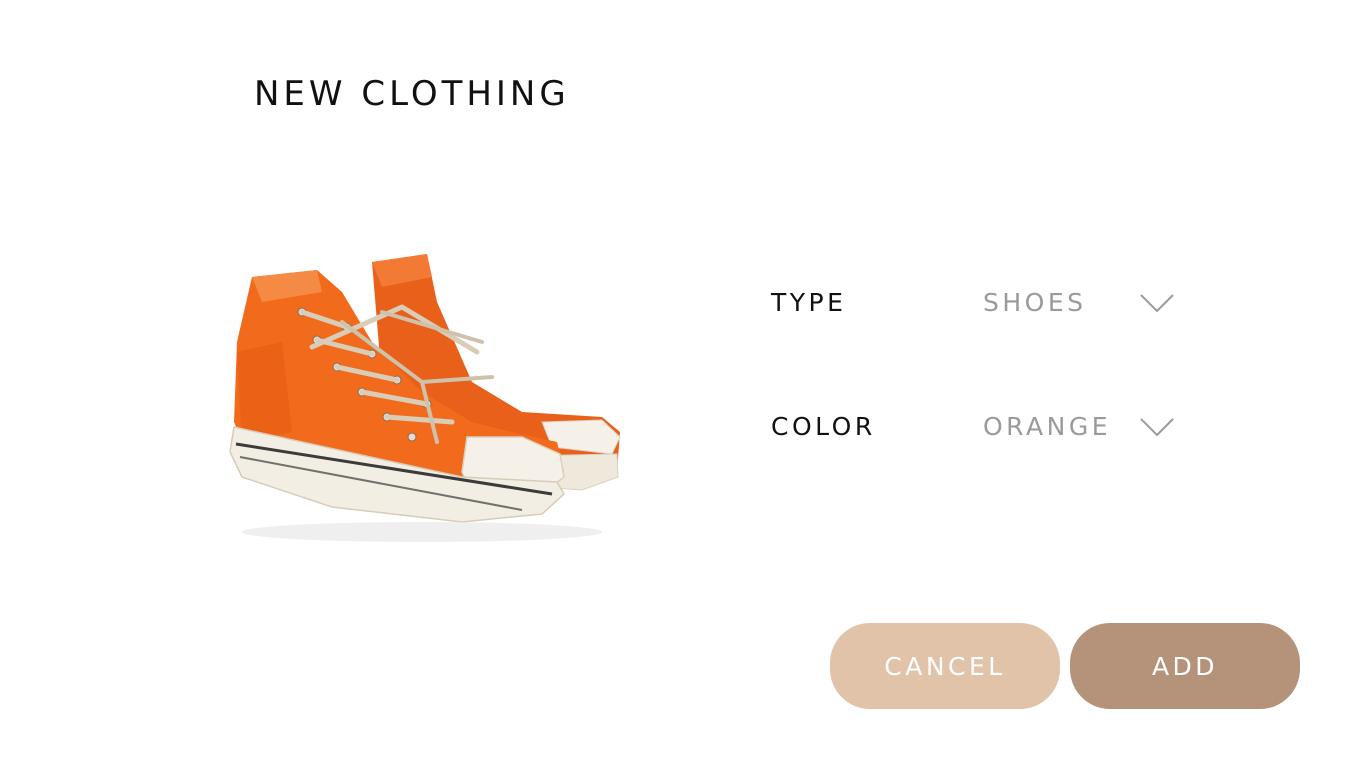  I want to click on page-title: NEW CLOTHING, so click(412, 94).